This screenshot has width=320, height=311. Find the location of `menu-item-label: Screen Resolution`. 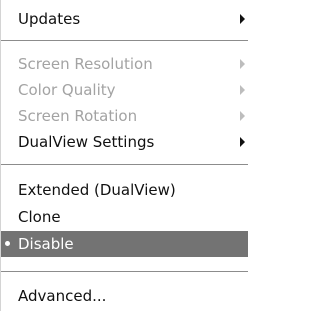

menu-item-label: Screen Resolution is located at coordinates (85, 64).